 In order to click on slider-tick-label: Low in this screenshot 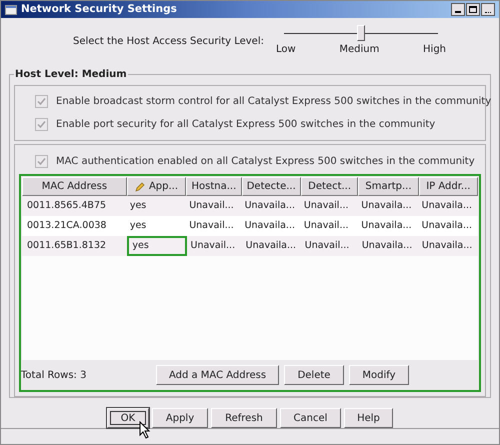, I will do `click(286, 50)`.